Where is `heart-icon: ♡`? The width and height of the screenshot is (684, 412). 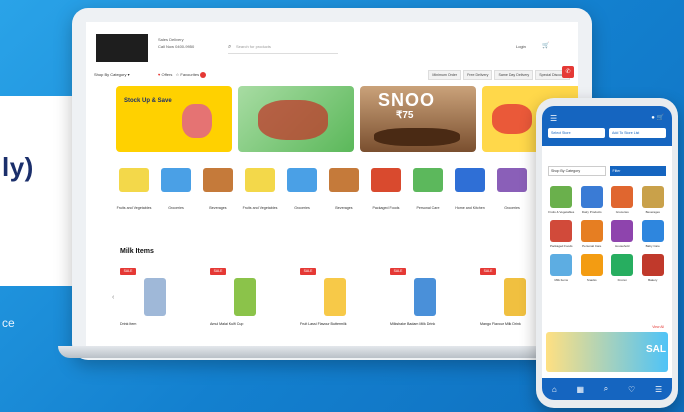 heart-icon: ♡ is located at coordinates (631, 389).